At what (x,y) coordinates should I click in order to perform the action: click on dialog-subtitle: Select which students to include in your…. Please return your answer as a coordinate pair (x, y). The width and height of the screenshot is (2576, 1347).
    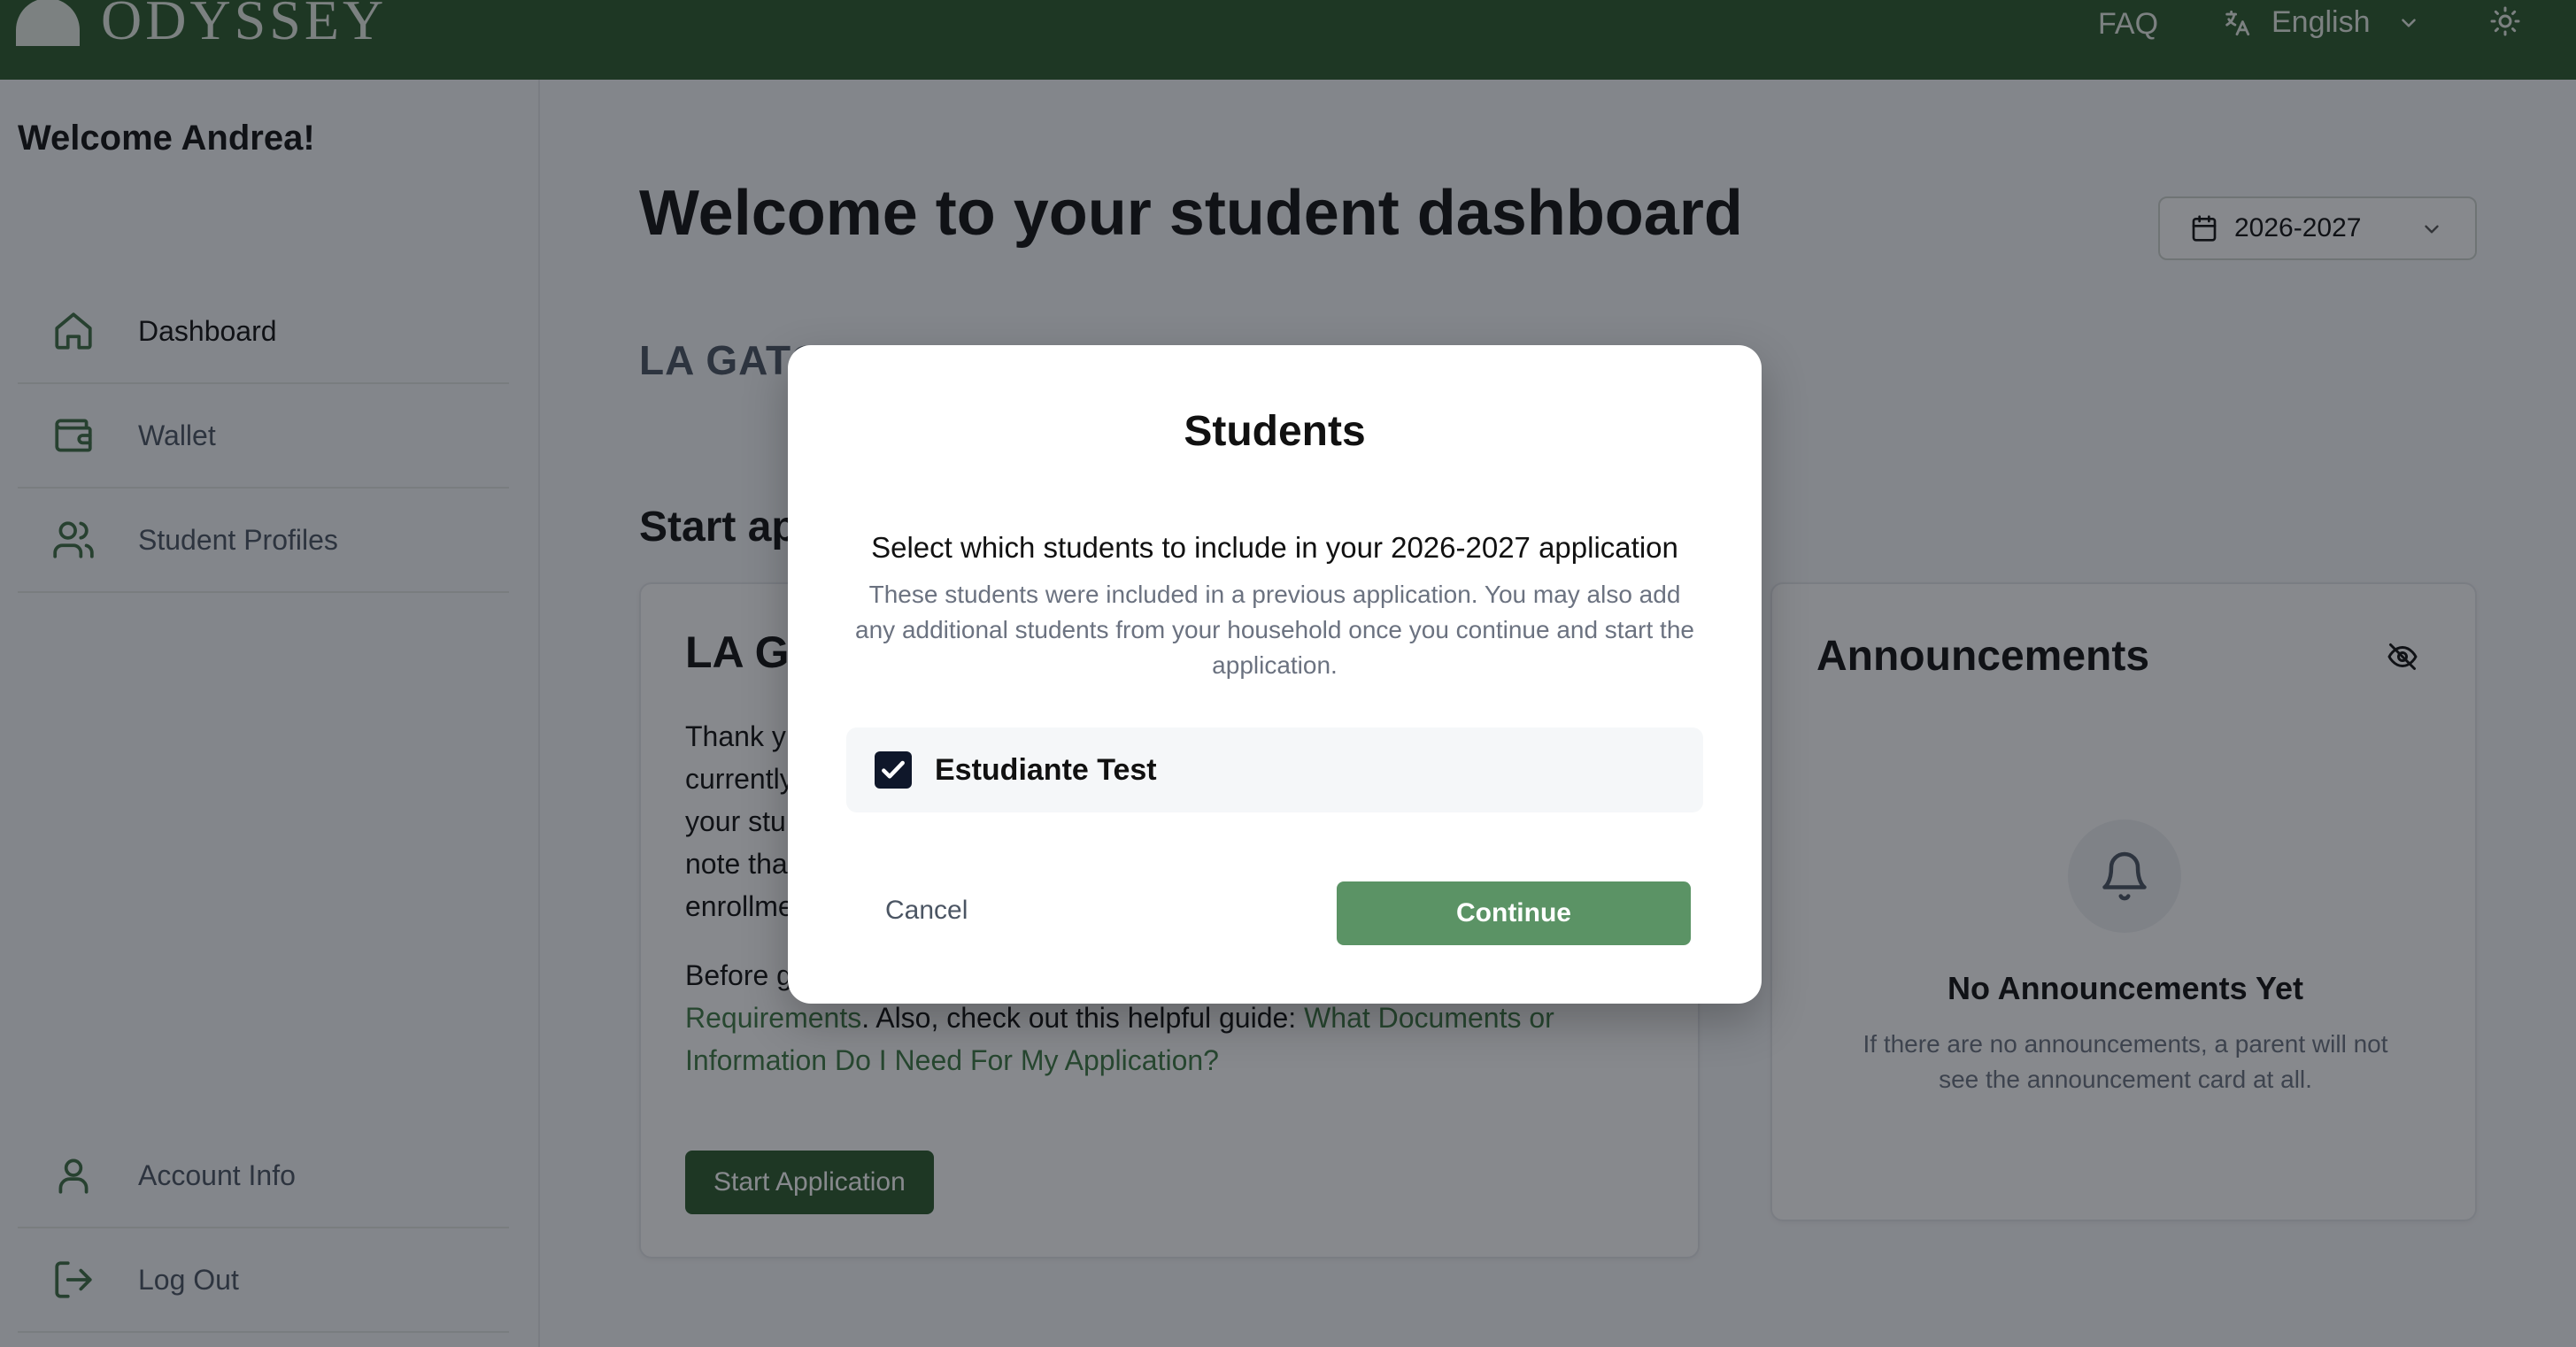
    Looking at the image, I should click on (1274, 547).